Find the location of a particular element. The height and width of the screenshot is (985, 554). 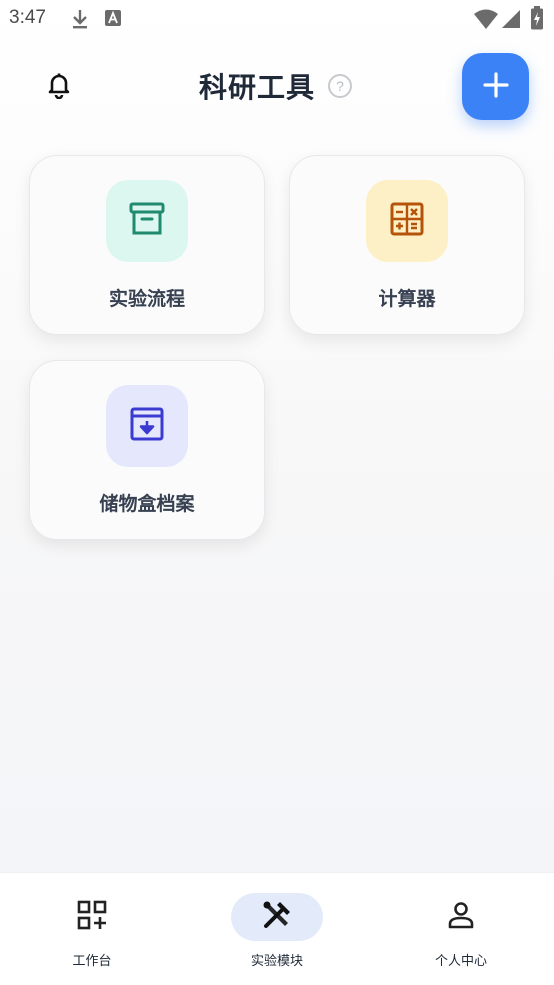

wifi-icon is located at coordinates (486, 21).